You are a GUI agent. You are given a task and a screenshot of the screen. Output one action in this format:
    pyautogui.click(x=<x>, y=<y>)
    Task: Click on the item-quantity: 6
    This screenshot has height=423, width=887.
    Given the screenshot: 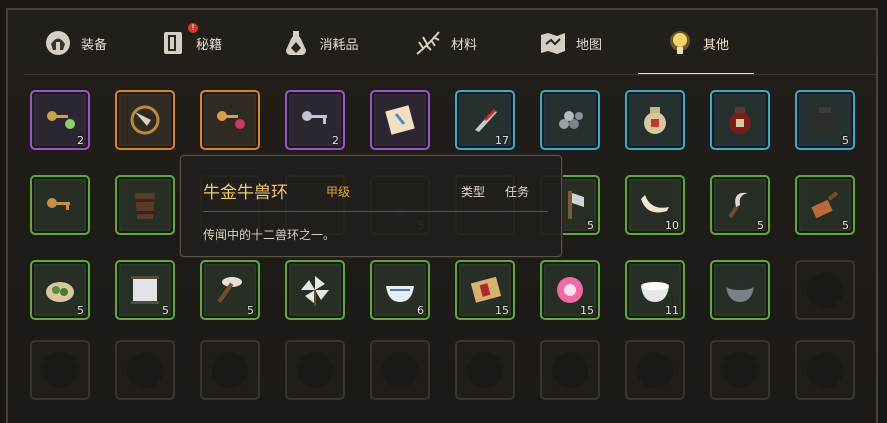 What is the action you would take?
    pyautogui.click(x=420, y=310)
    